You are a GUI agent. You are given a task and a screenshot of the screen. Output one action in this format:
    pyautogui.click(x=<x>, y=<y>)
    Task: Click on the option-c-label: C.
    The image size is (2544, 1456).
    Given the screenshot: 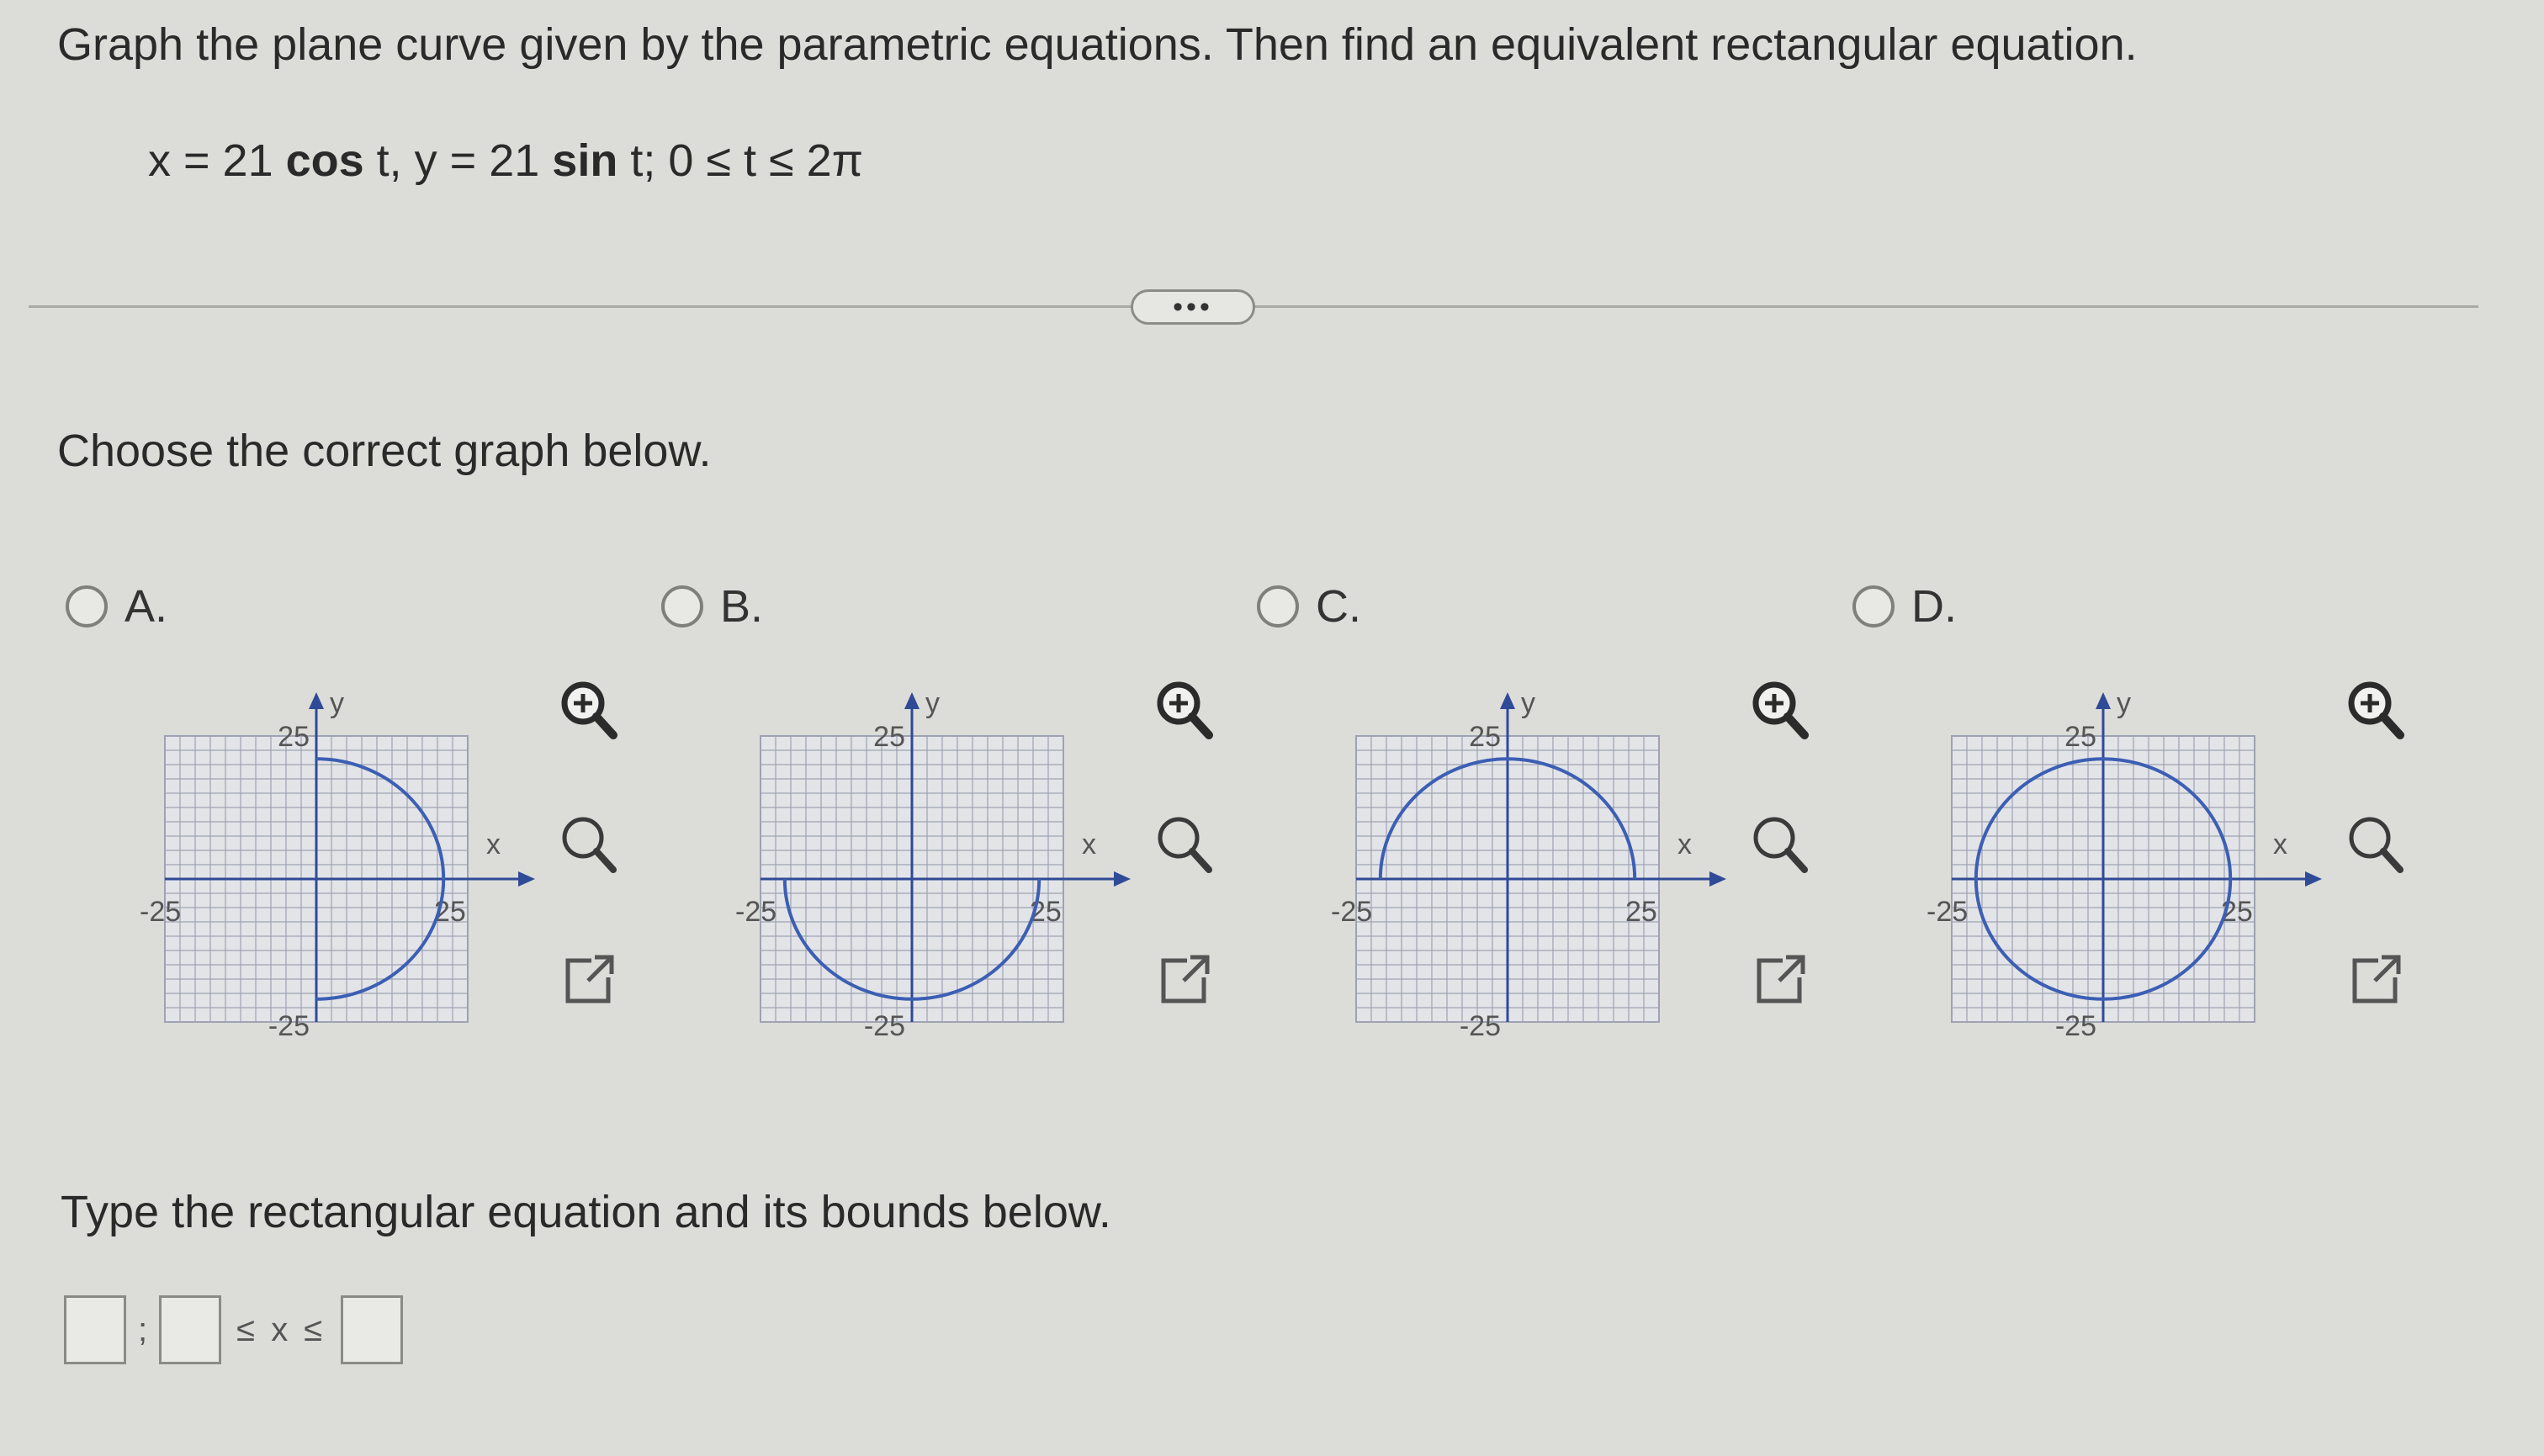 What is the action you would take?
    pyautogui.click(x=1338, y=606)
    